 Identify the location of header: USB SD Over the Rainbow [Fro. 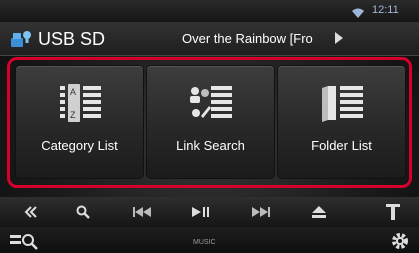
(209, 39).